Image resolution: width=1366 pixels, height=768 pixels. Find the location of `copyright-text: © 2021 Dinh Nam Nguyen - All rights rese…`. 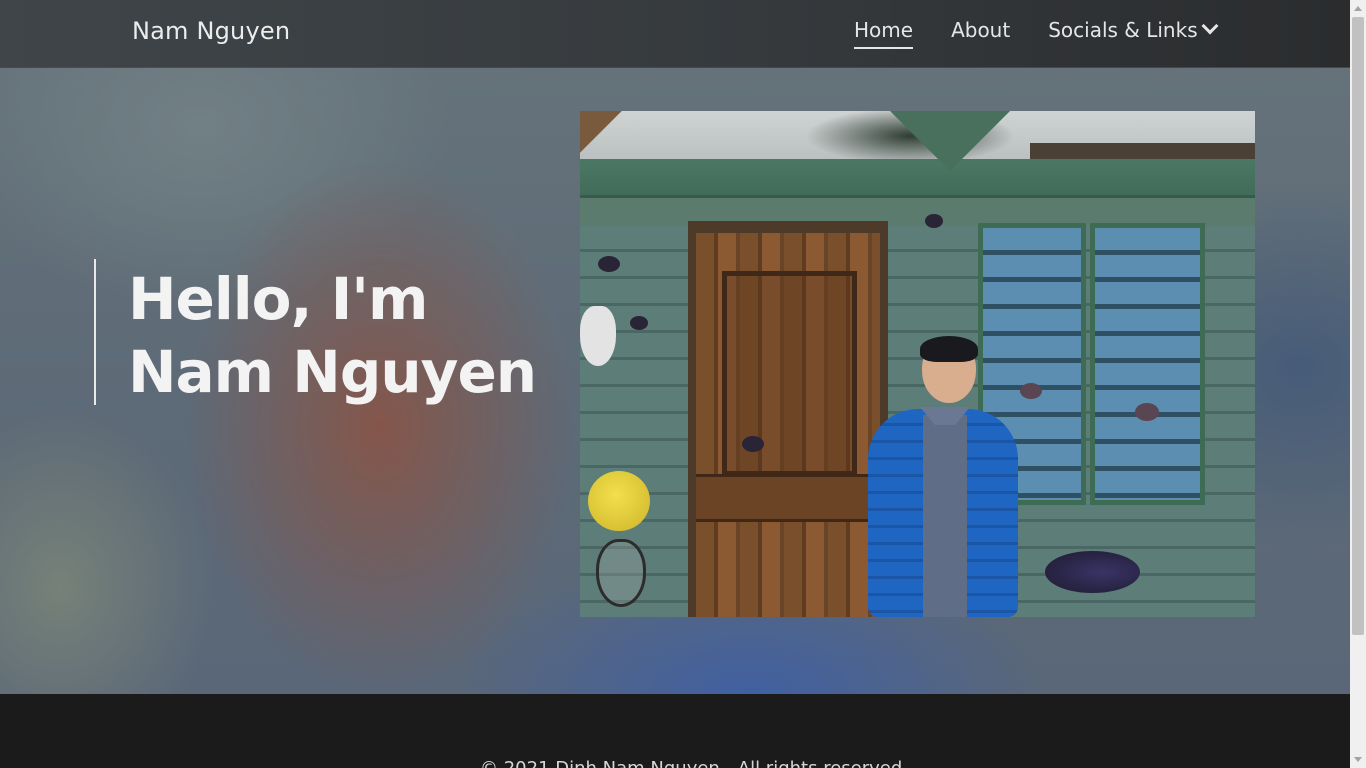

copyright-text: © 2021 Dinh Nam Nguyen - All rights rese… is located at coordinates (694, 763).